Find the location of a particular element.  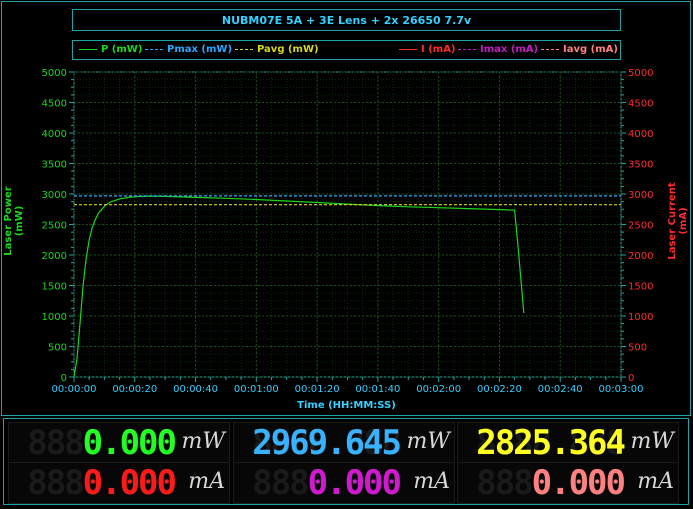

x-tick-label: 00:02:20 is located at coordinates (499, 389).